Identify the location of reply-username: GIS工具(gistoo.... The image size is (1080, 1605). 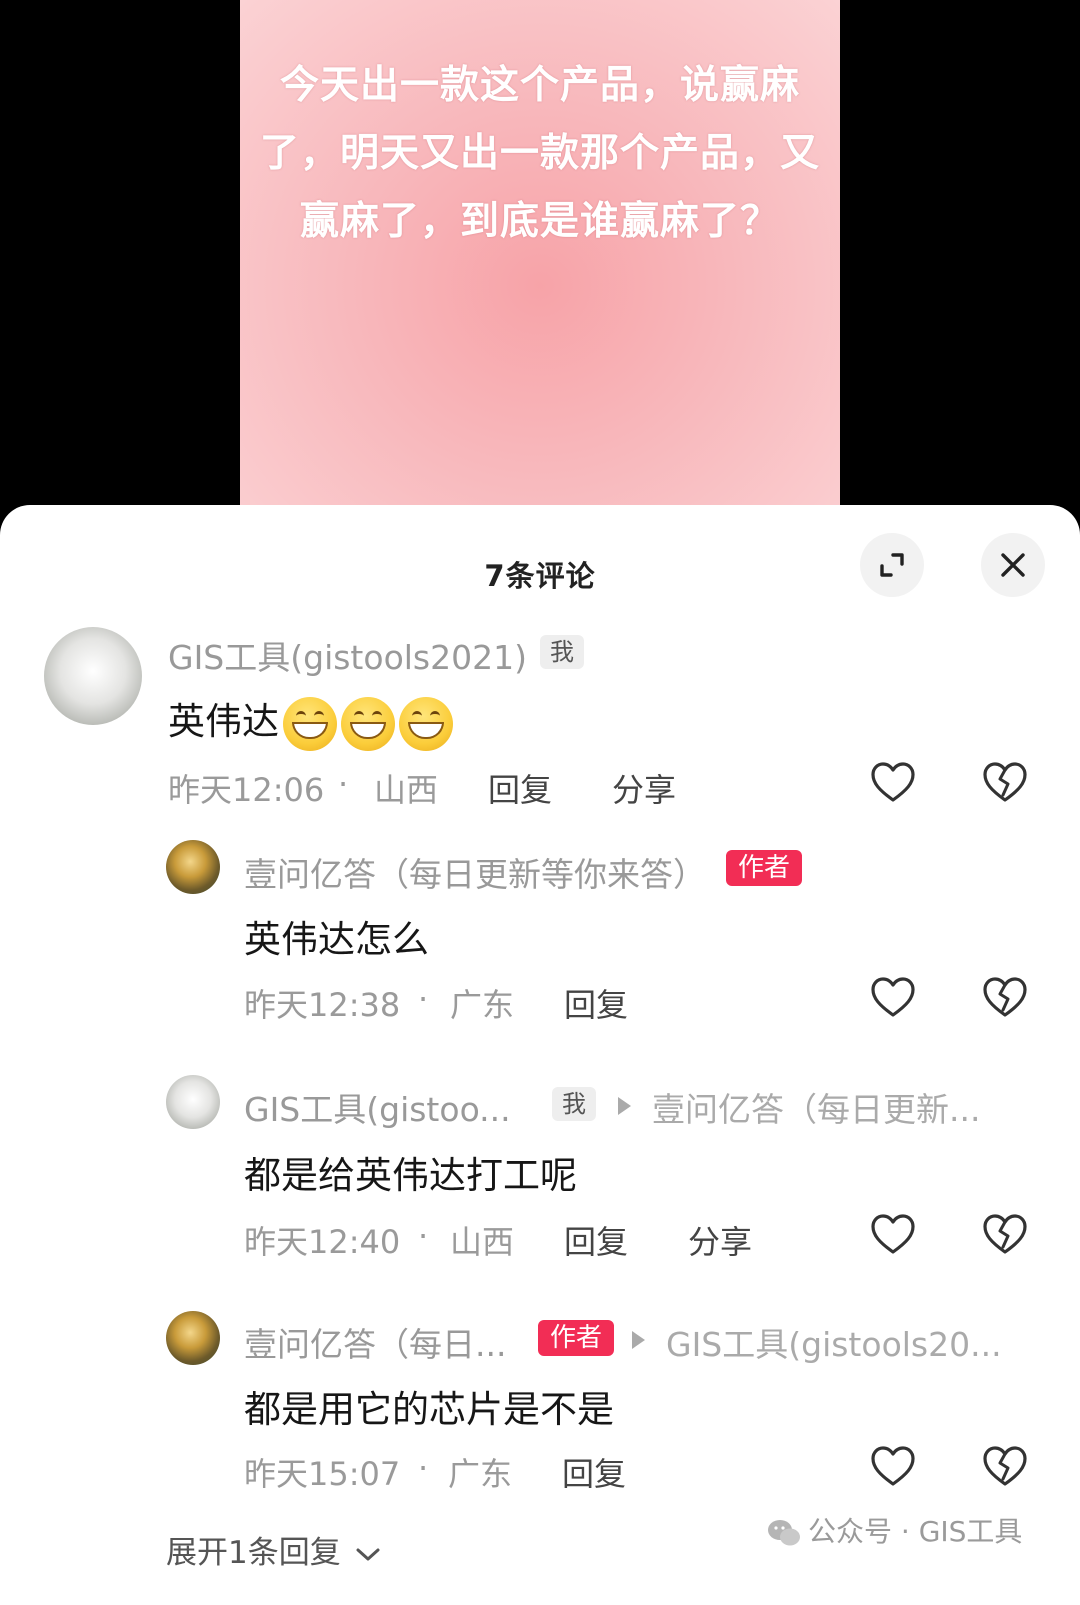
(377, 1107).